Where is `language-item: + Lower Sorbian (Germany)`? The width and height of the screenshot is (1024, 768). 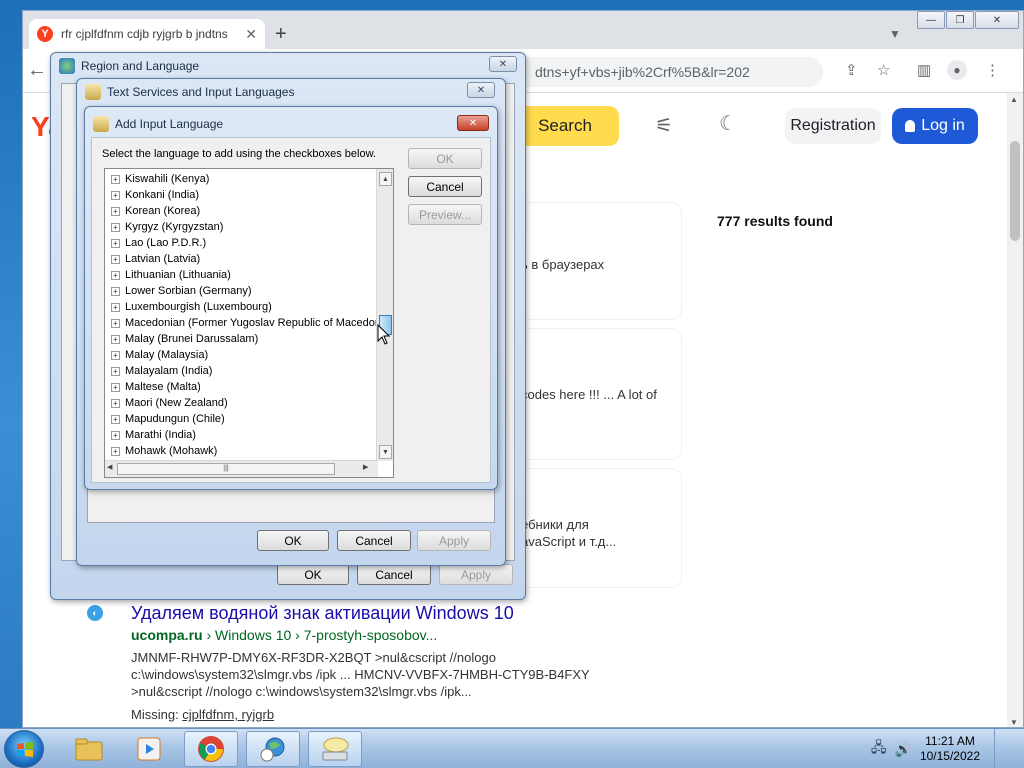 language-item: + Lower Sorbian (Germany) is located at coordinates (181, 291).